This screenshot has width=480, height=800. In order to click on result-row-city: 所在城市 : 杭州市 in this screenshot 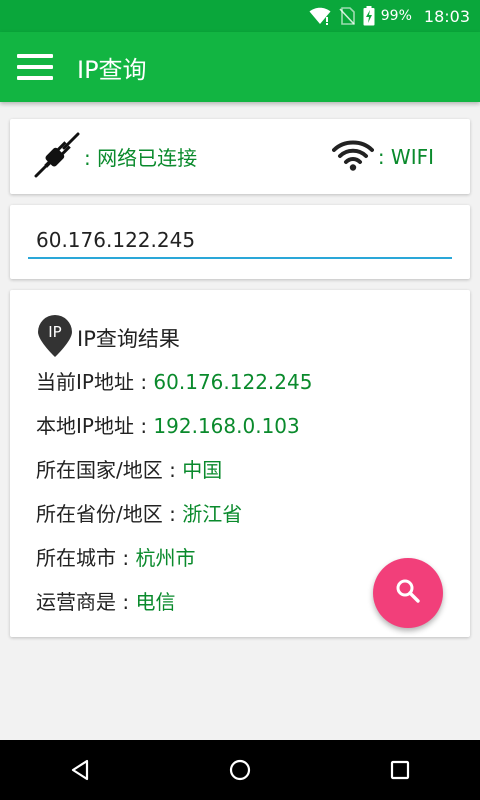, I will do `click(115, 556)`.